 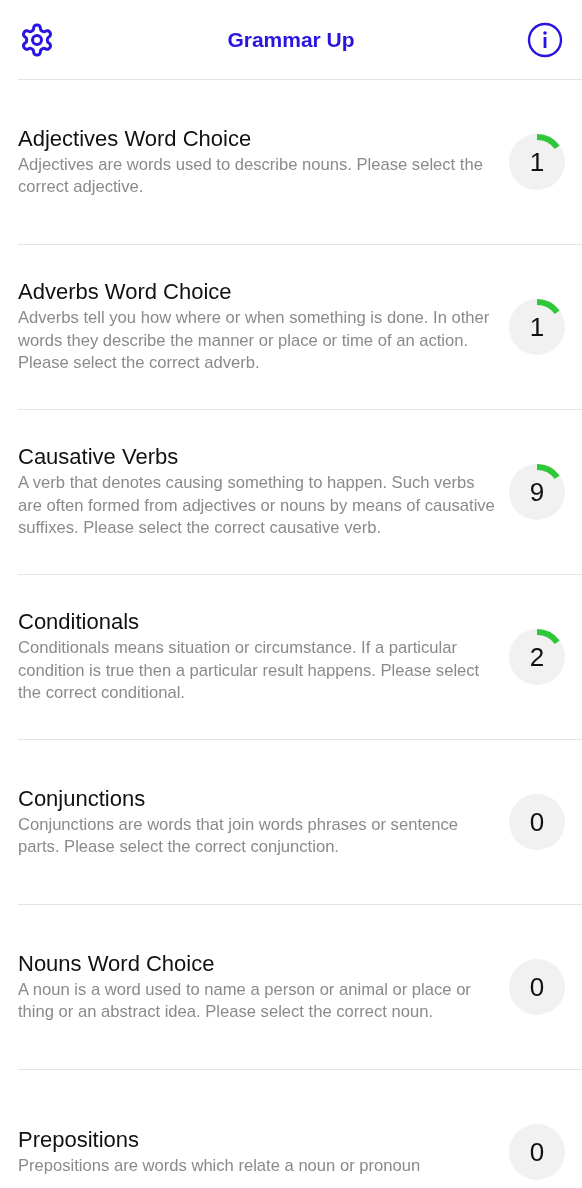 I want to click on topic-title: Causative Verbs, so click(x=99, y=457).